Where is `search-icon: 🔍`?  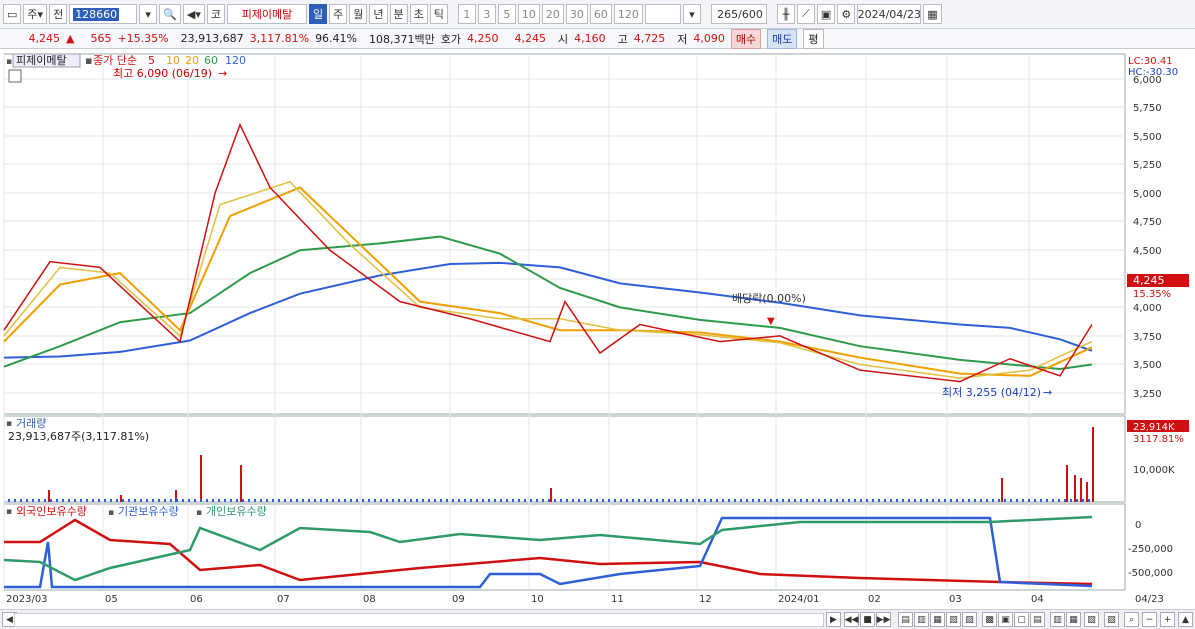
search-icon: 🔍 is located at coordinates (170, 14).